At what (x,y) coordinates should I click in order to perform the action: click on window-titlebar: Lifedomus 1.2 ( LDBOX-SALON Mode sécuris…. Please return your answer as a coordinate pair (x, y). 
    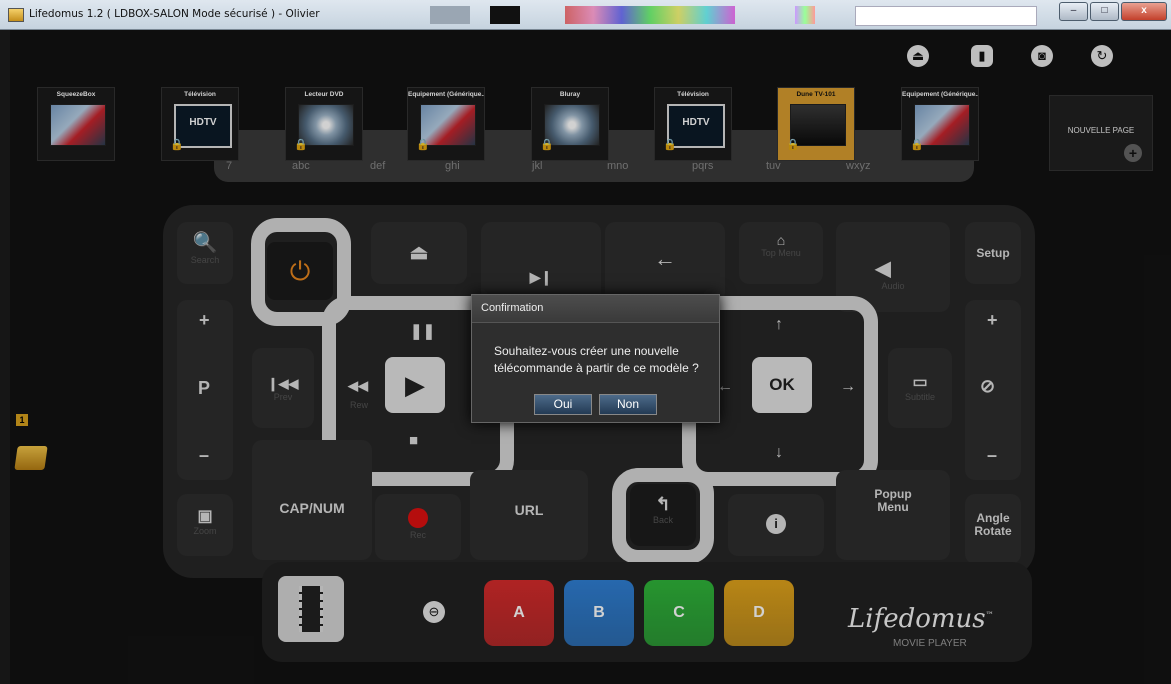
    Looking at the image, I should click on (585, 15).